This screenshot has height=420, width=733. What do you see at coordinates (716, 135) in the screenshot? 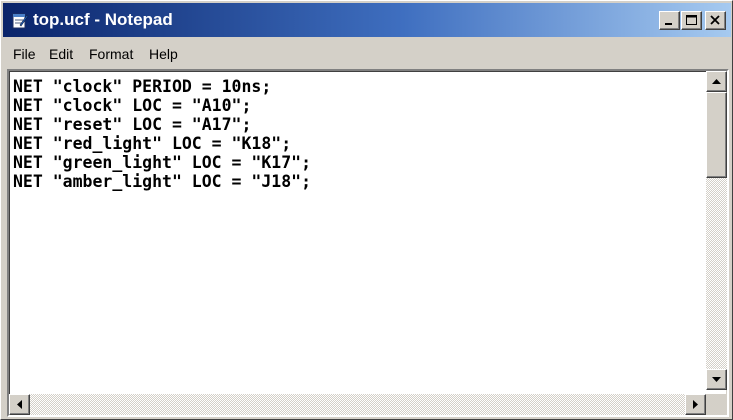
I see `vertical-scroll-thumb` at bounding box center [716, 135].